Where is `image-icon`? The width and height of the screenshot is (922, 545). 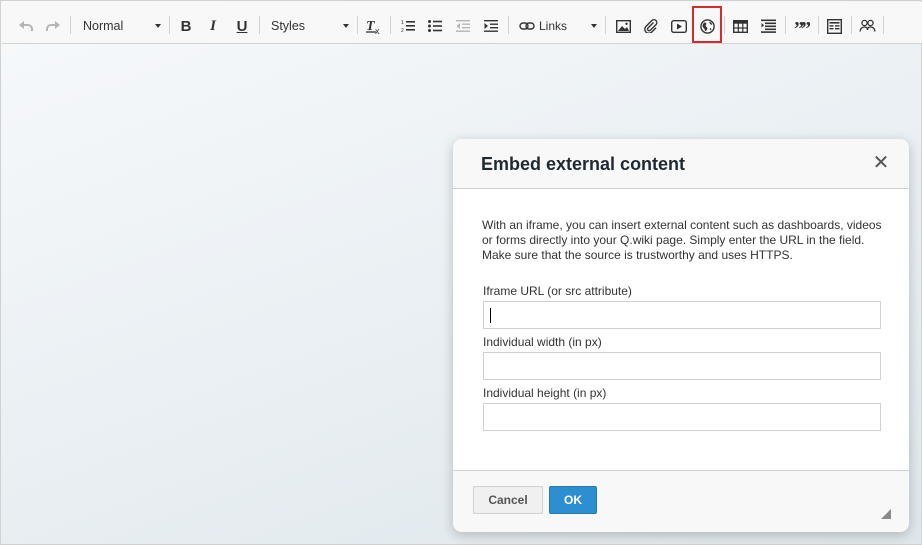 image-icon is located at coordinates (623, 26).